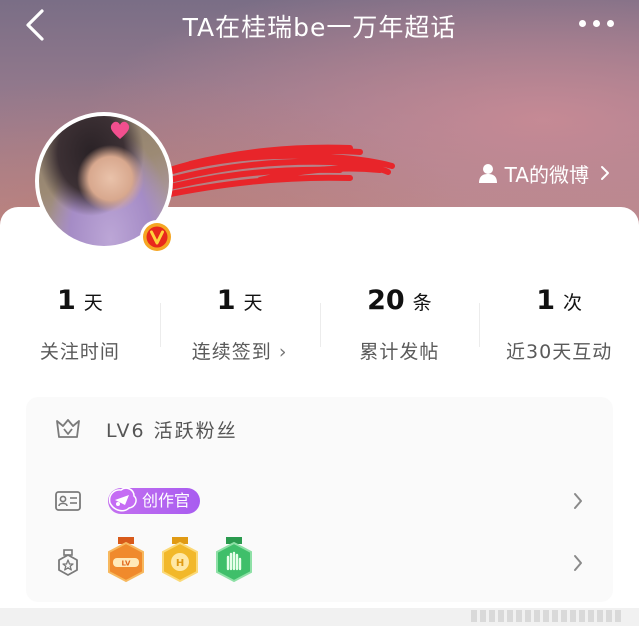 This screenshot has width=639, height=626. What do you see at coordinates (319, 27) in the screenshot?
I see `page-title: TA在桂瑞be一万年超话` at bounding box center [319, 27].